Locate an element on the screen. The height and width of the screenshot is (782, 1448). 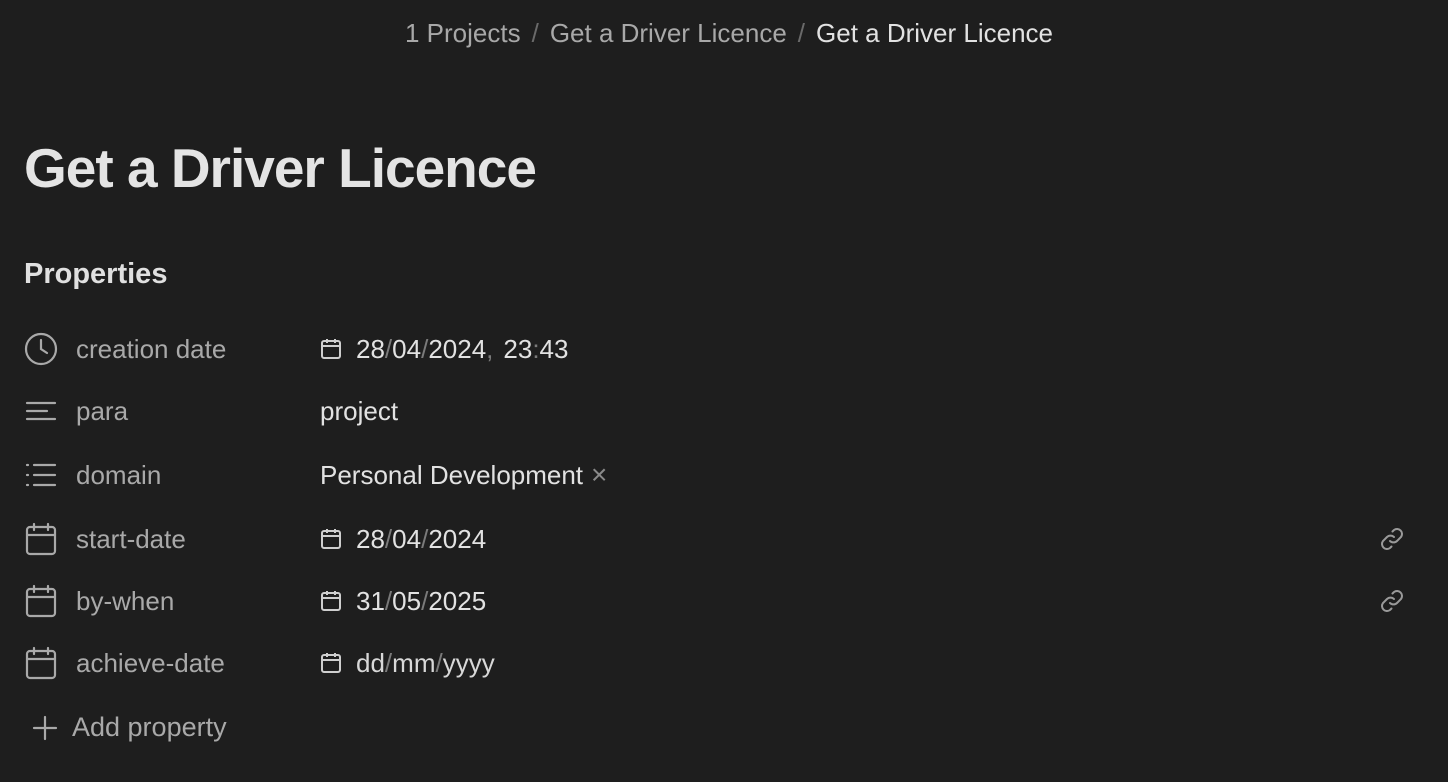
property-key-start-date: start-date is located at coordinates (172, 539).